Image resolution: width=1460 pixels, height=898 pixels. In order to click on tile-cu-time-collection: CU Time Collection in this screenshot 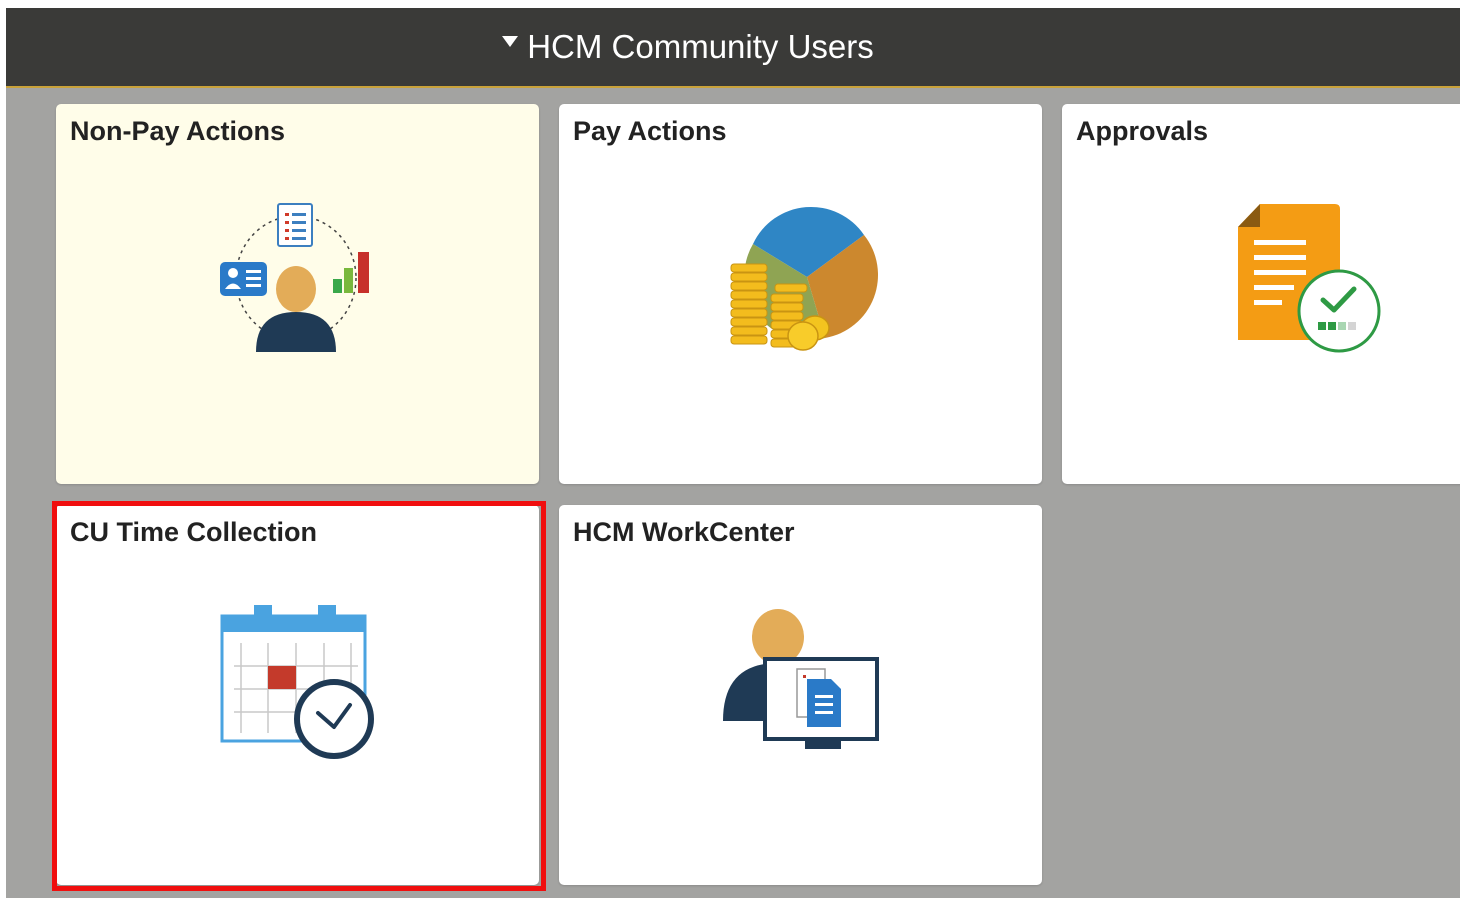, I will do `click(297, 695)`.